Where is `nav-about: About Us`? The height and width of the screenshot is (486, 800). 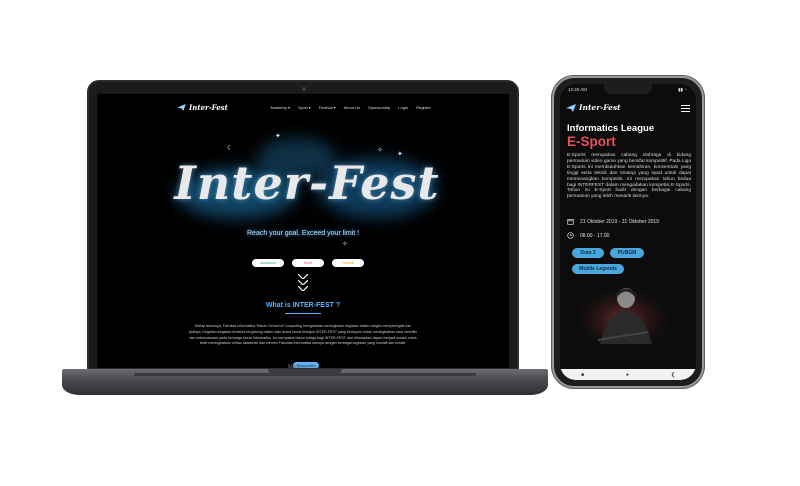
nav-about: About Us is located at coordinates (352, 107).